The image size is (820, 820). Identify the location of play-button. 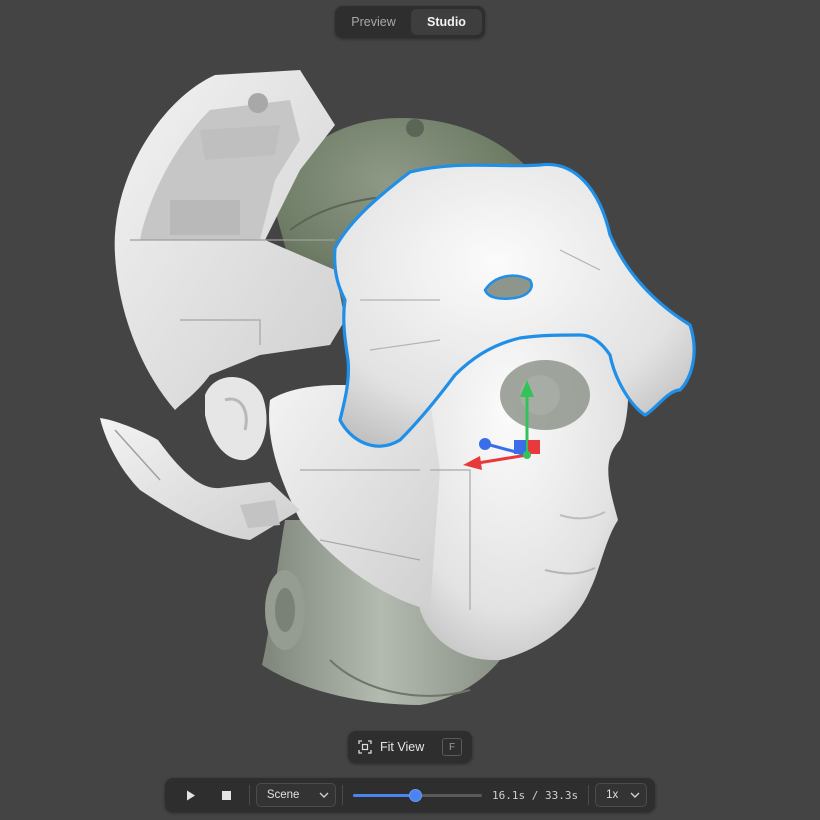
(191, 795).